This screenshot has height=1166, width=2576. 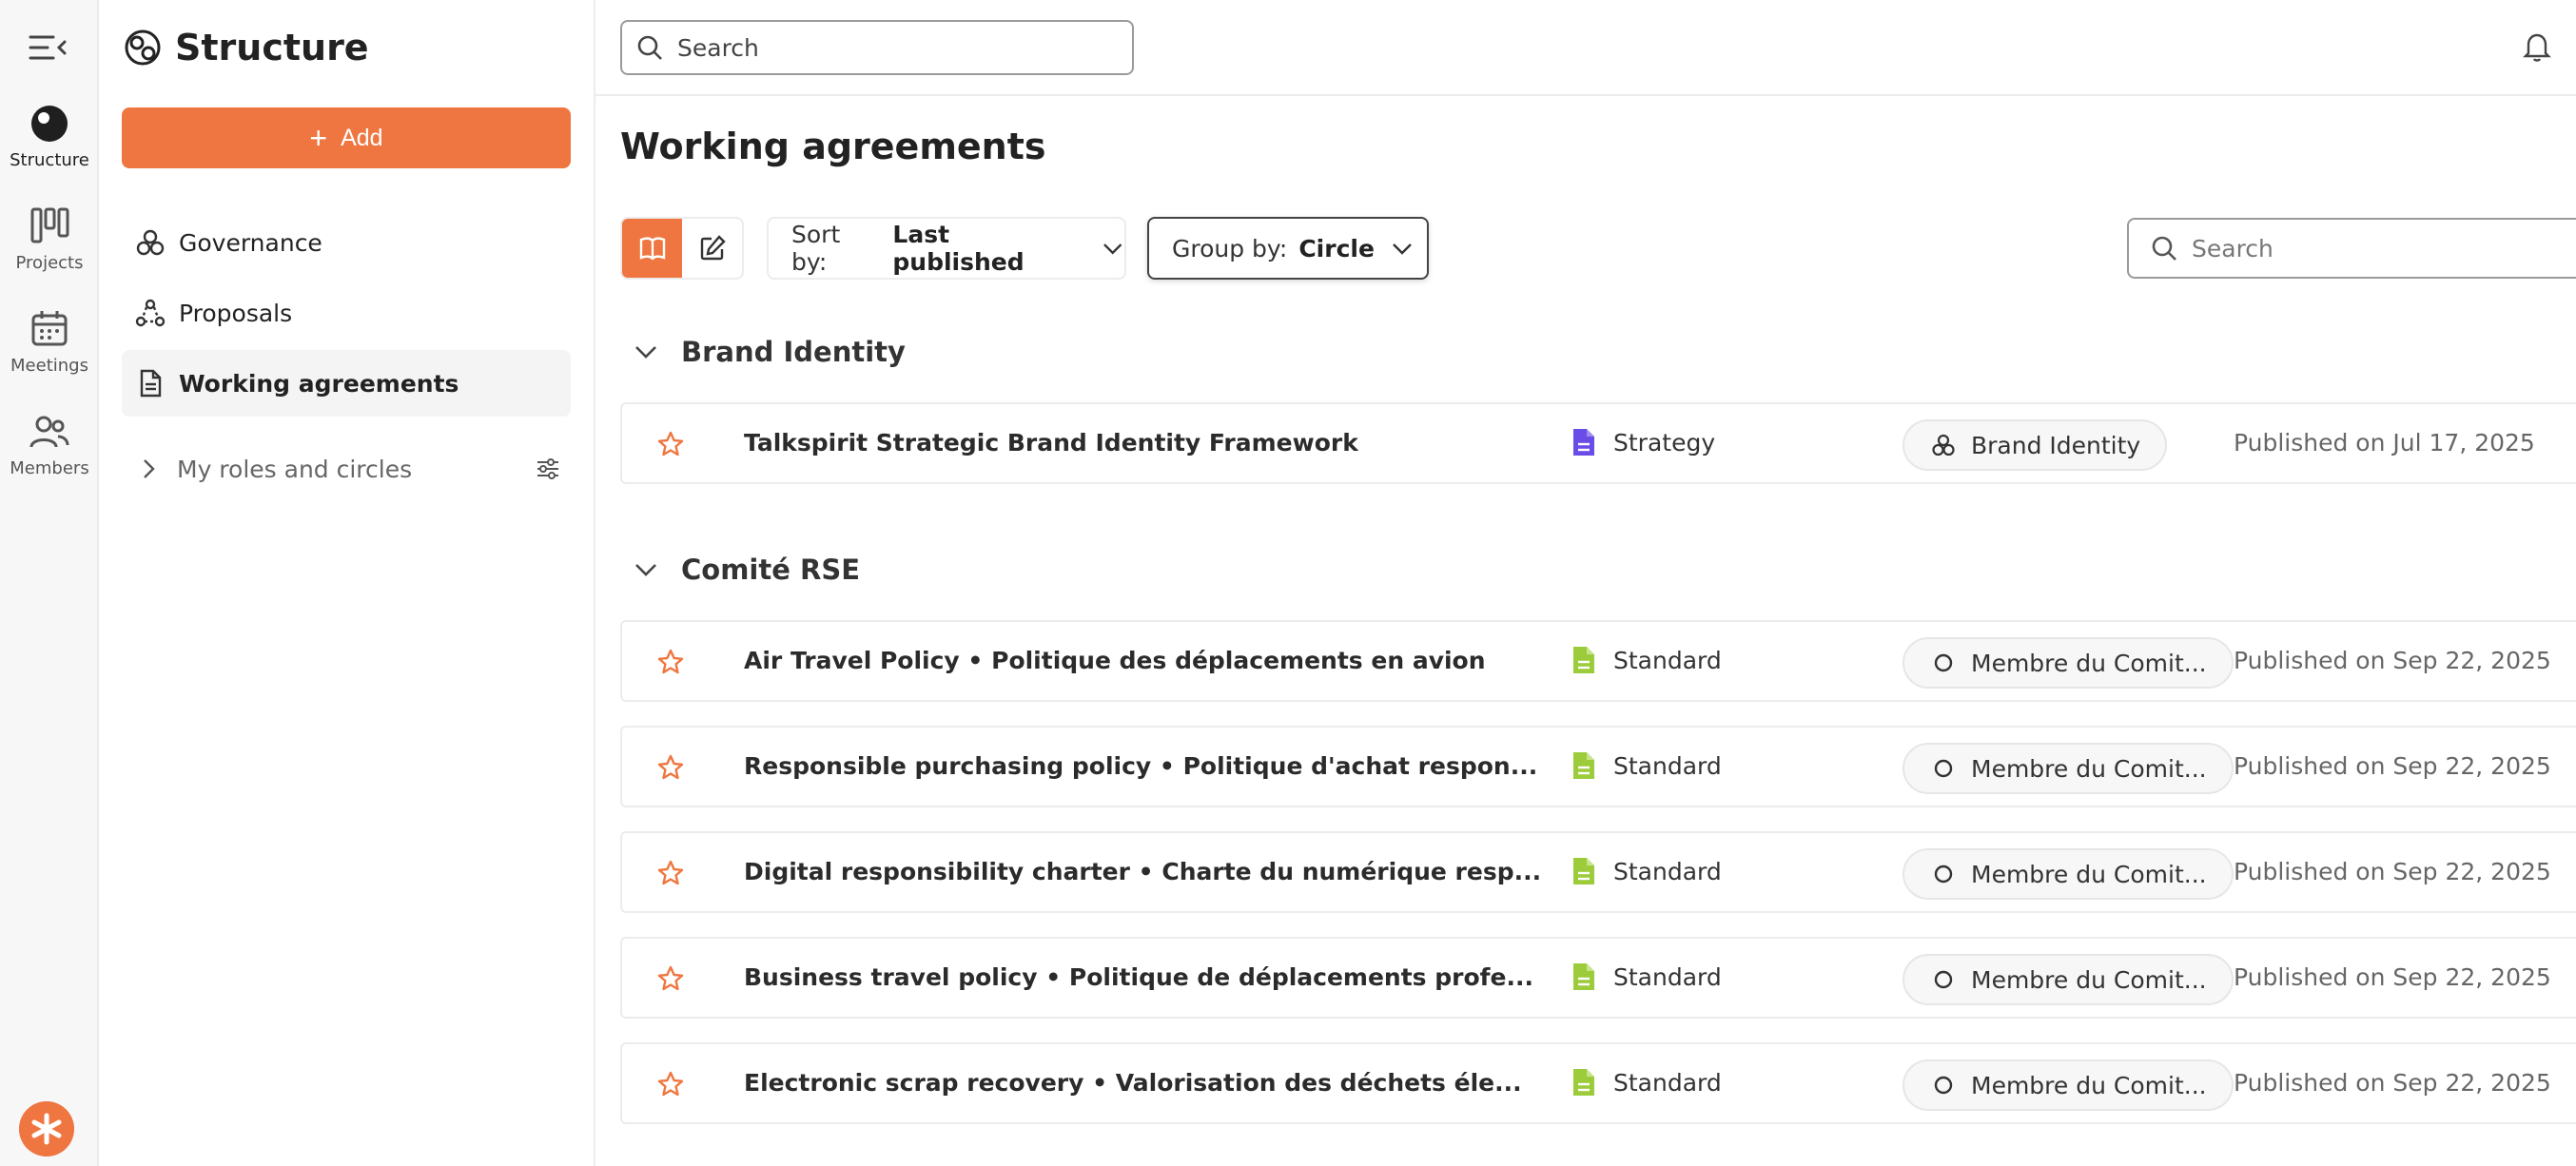 I want to click on structure-outline-icon, so click(x=143, y=48).